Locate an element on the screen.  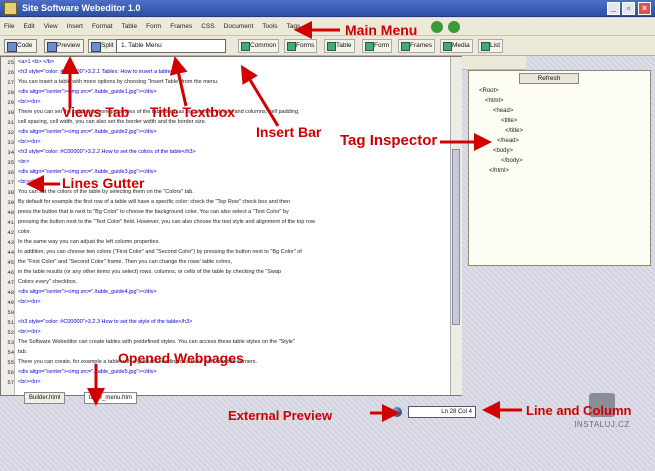
annotation-title-textbox: Title Textbox is located at coordinates (193, 112).